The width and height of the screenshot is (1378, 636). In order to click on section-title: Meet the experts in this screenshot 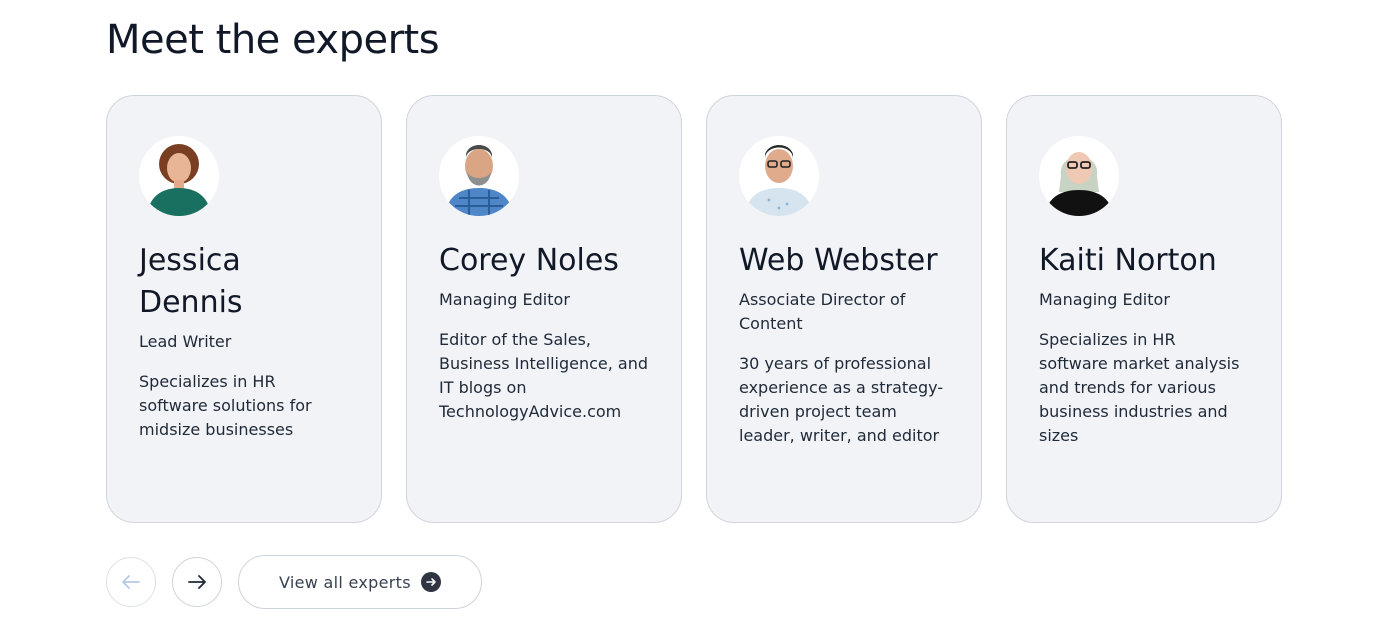, I will do `click(273, 40)`.